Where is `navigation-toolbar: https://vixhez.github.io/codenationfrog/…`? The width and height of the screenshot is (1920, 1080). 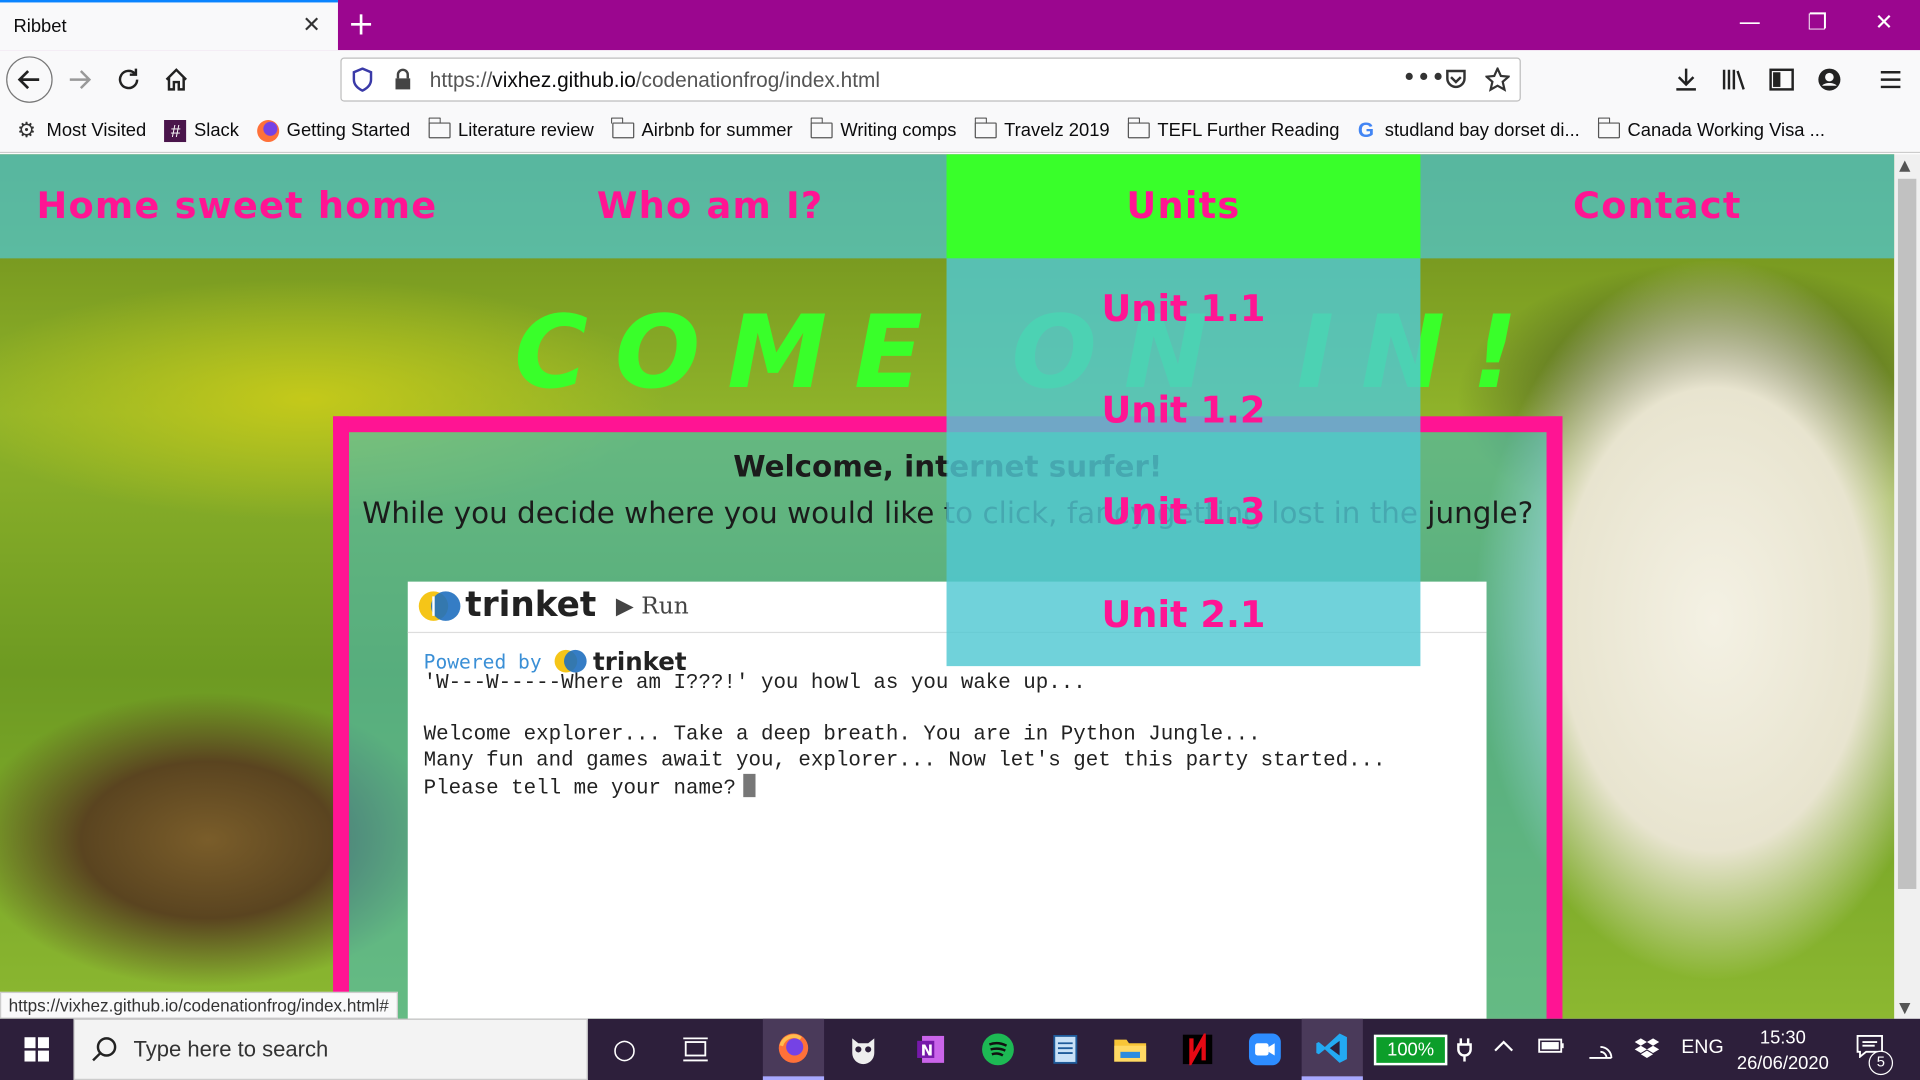 navigation-toolbar: https://vixhez.github.io/codenationfrog/… is located at coordinates (960, 79).